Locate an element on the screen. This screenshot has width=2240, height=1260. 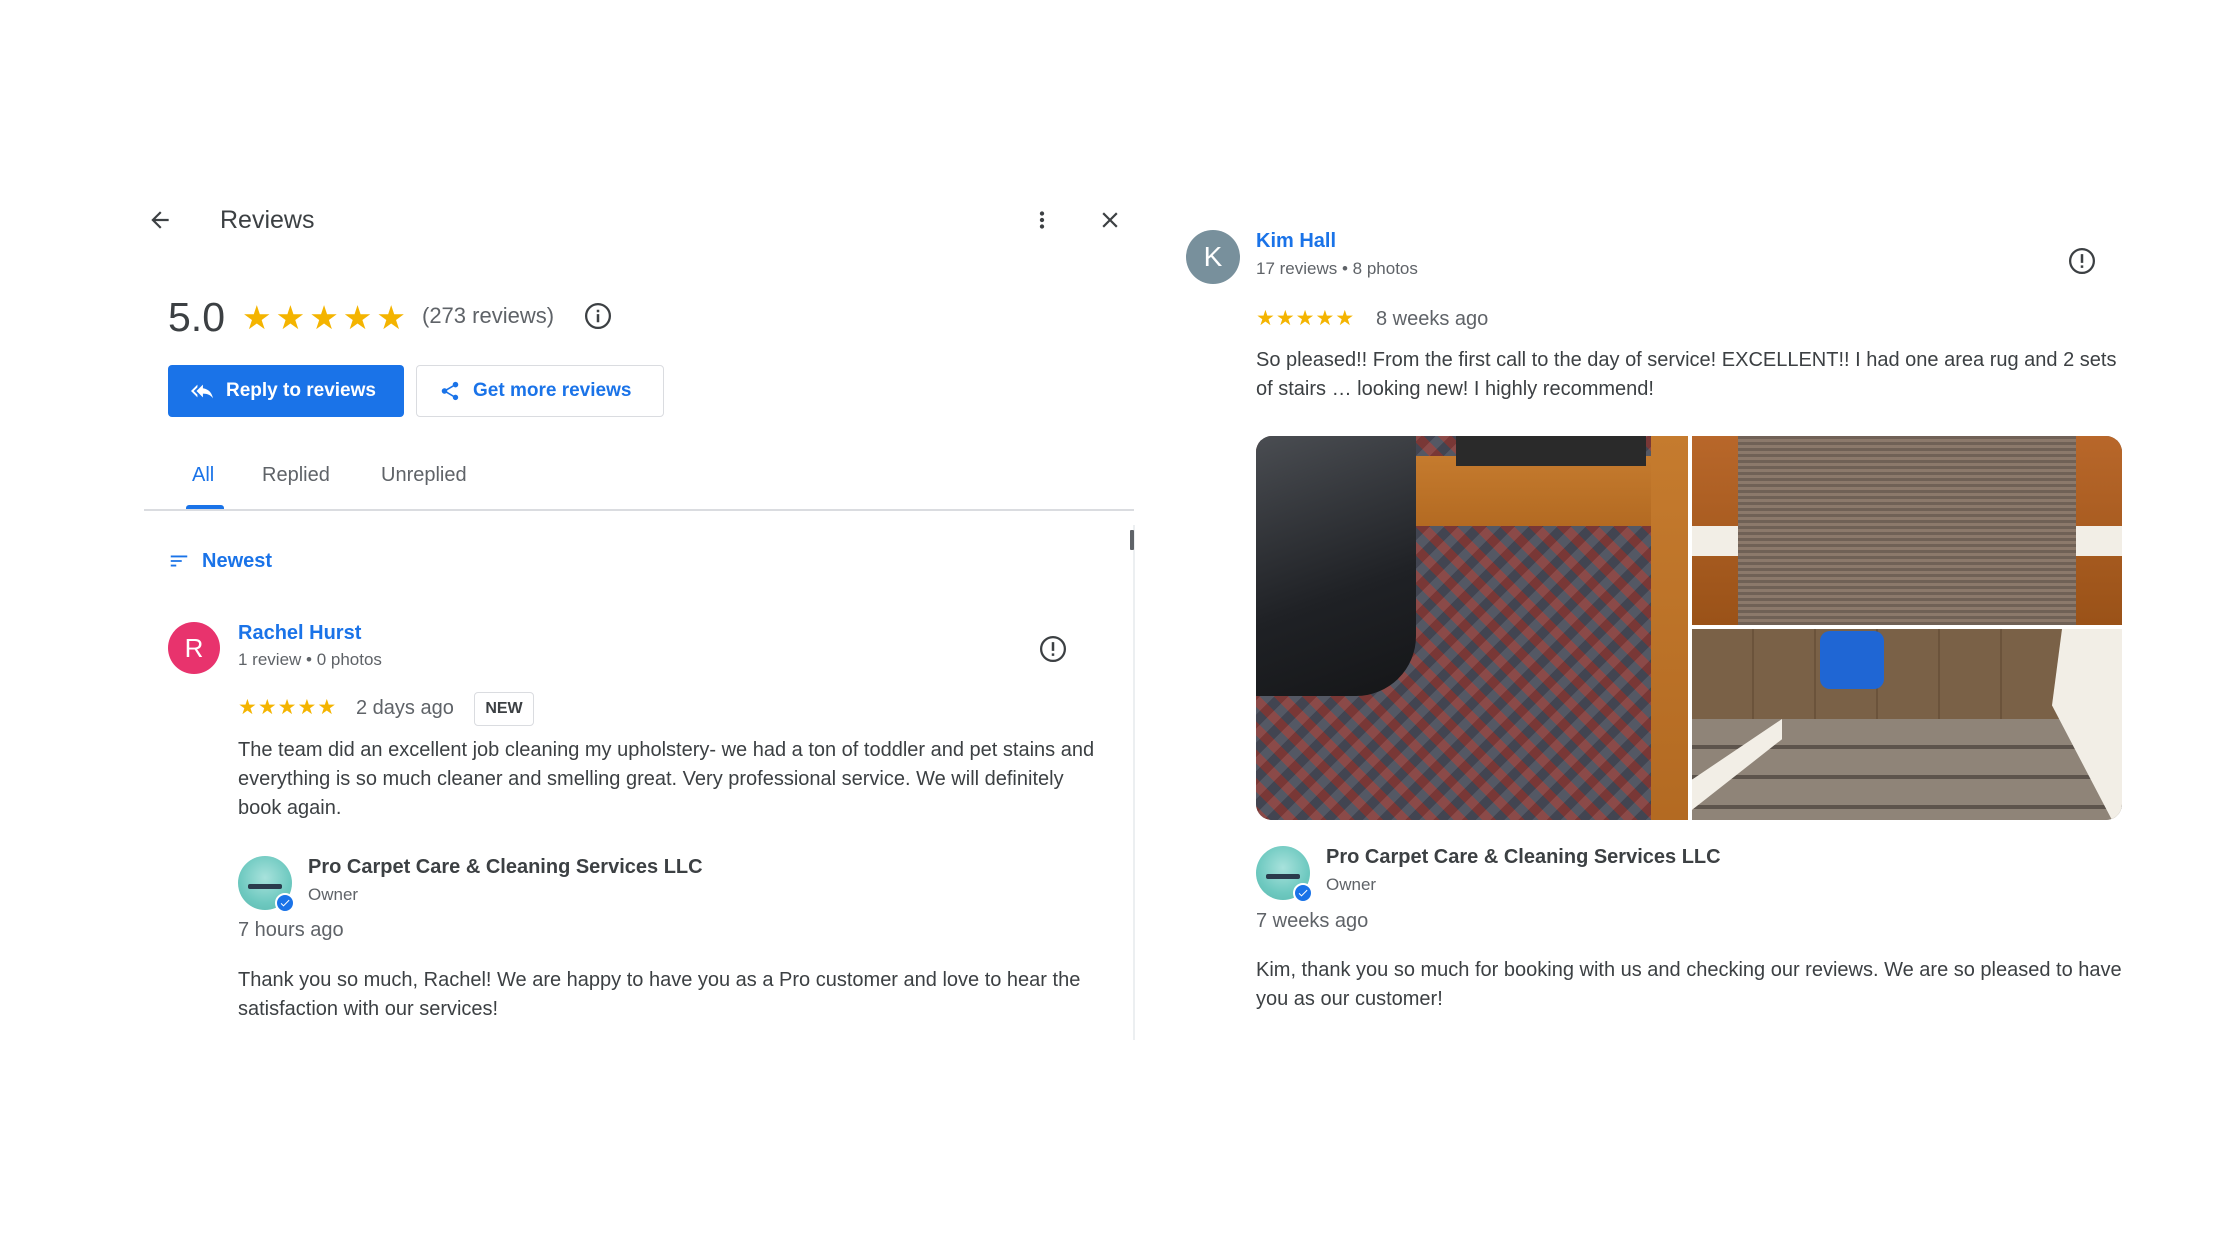
stair-runner-photo is located at coordinates (1907, 530).